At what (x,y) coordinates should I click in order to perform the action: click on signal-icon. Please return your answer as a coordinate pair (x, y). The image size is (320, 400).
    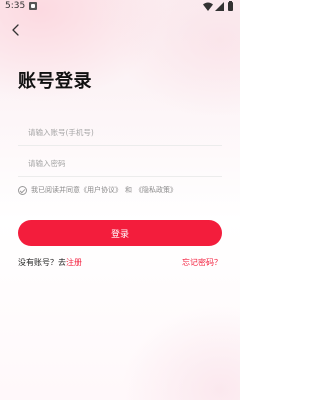
    Looking at the image, I should click on (219, 6).